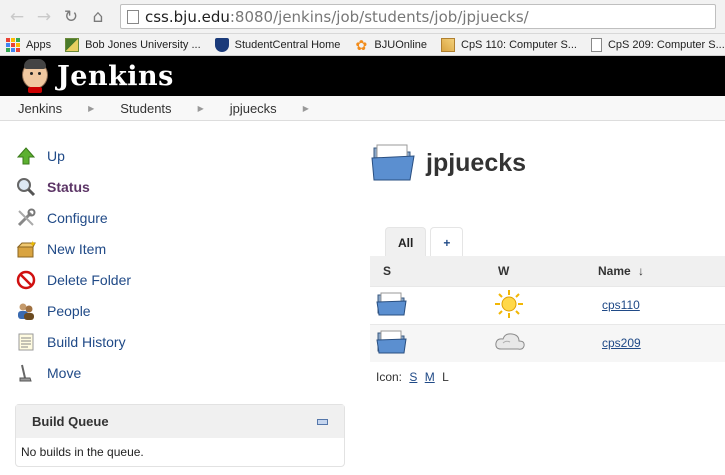  What do you see at coordinates (322, 421) in the screenshot?
I see `collapse-icon` at bounding box center [322, 421].